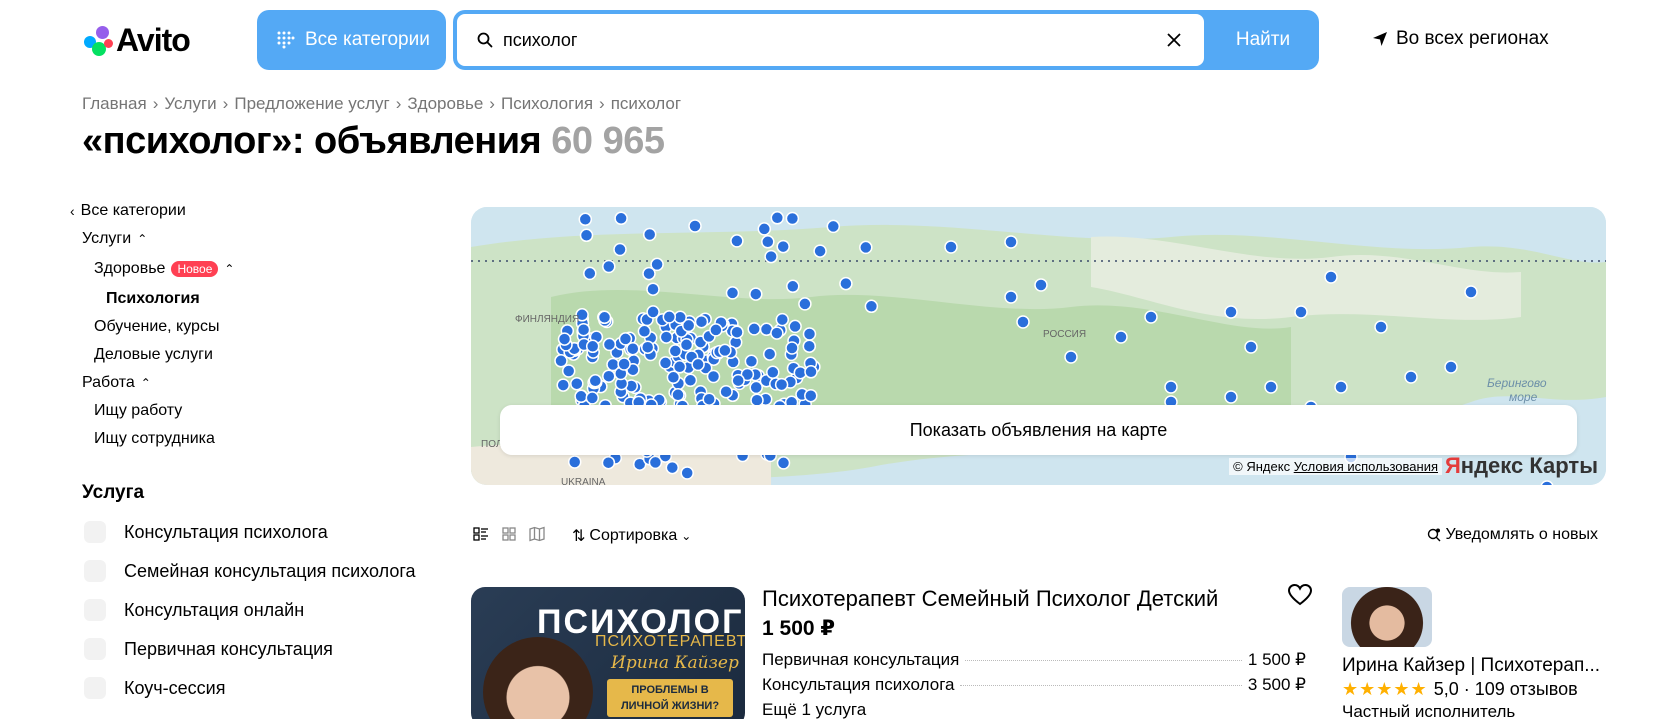 Image resolution: width=1680 pixels, height=719 pixels. What do you see at coordinates (116, 383) in the screenshot?
I see `sidebar-item-work: Работа ⌃` at bounding box center [116, 383].